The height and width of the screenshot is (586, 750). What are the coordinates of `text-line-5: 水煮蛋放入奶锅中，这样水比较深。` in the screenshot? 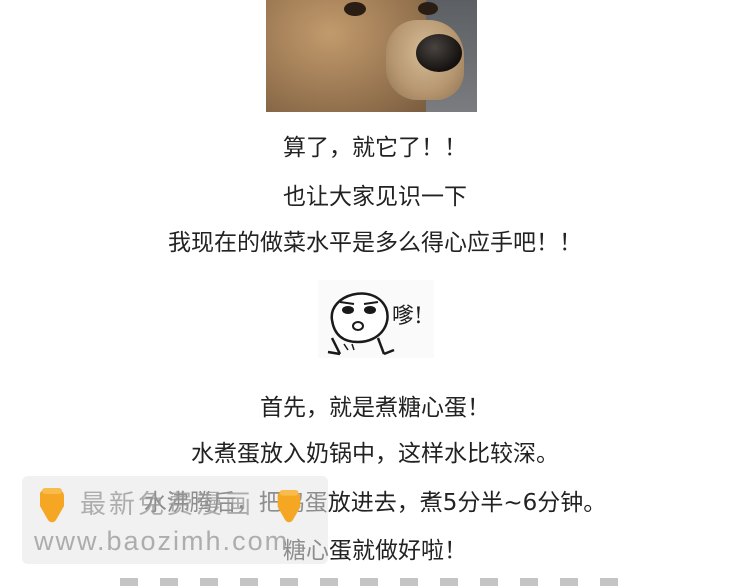 It's located at (375, 454).